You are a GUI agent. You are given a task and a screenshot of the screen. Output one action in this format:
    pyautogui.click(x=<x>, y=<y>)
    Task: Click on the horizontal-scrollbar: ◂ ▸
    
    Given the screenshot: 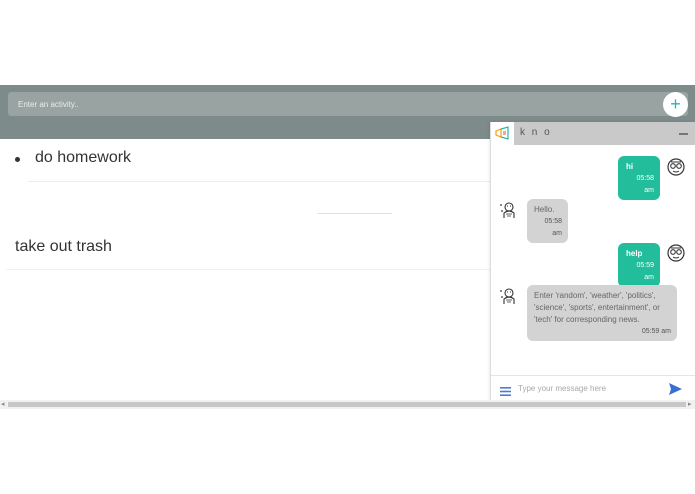 What is the action you would take?
    pyautogui.click(x=347, y=404)
    